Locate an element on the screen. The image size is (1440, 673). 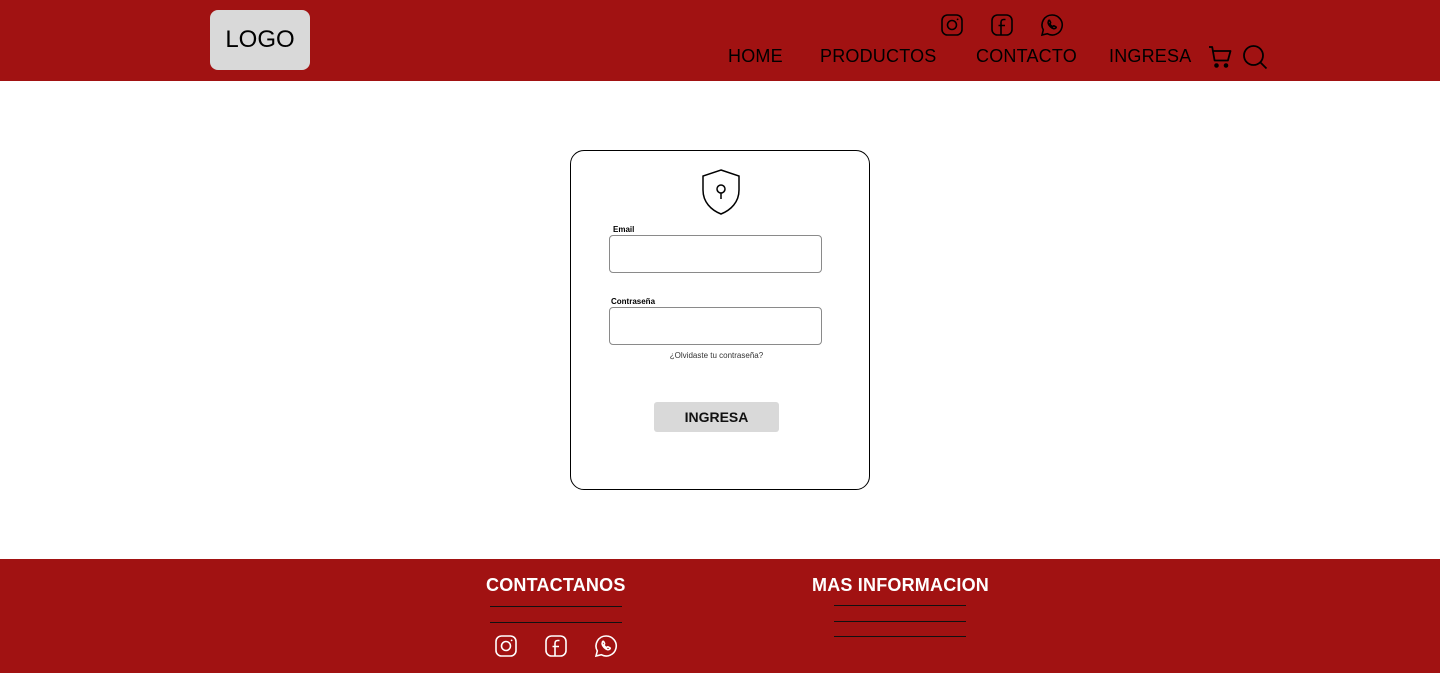
password-field is located at coordinates (715, 326).